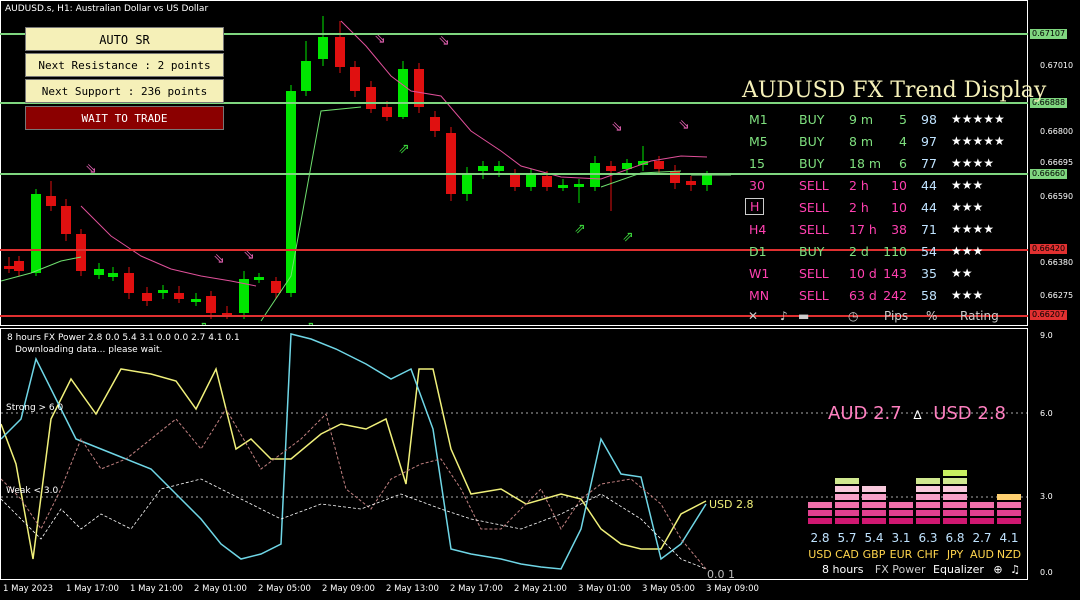  Describe the element at coordinates (928, 554) in the screenshot. I see `equalizer-currency: CHF` at that location.